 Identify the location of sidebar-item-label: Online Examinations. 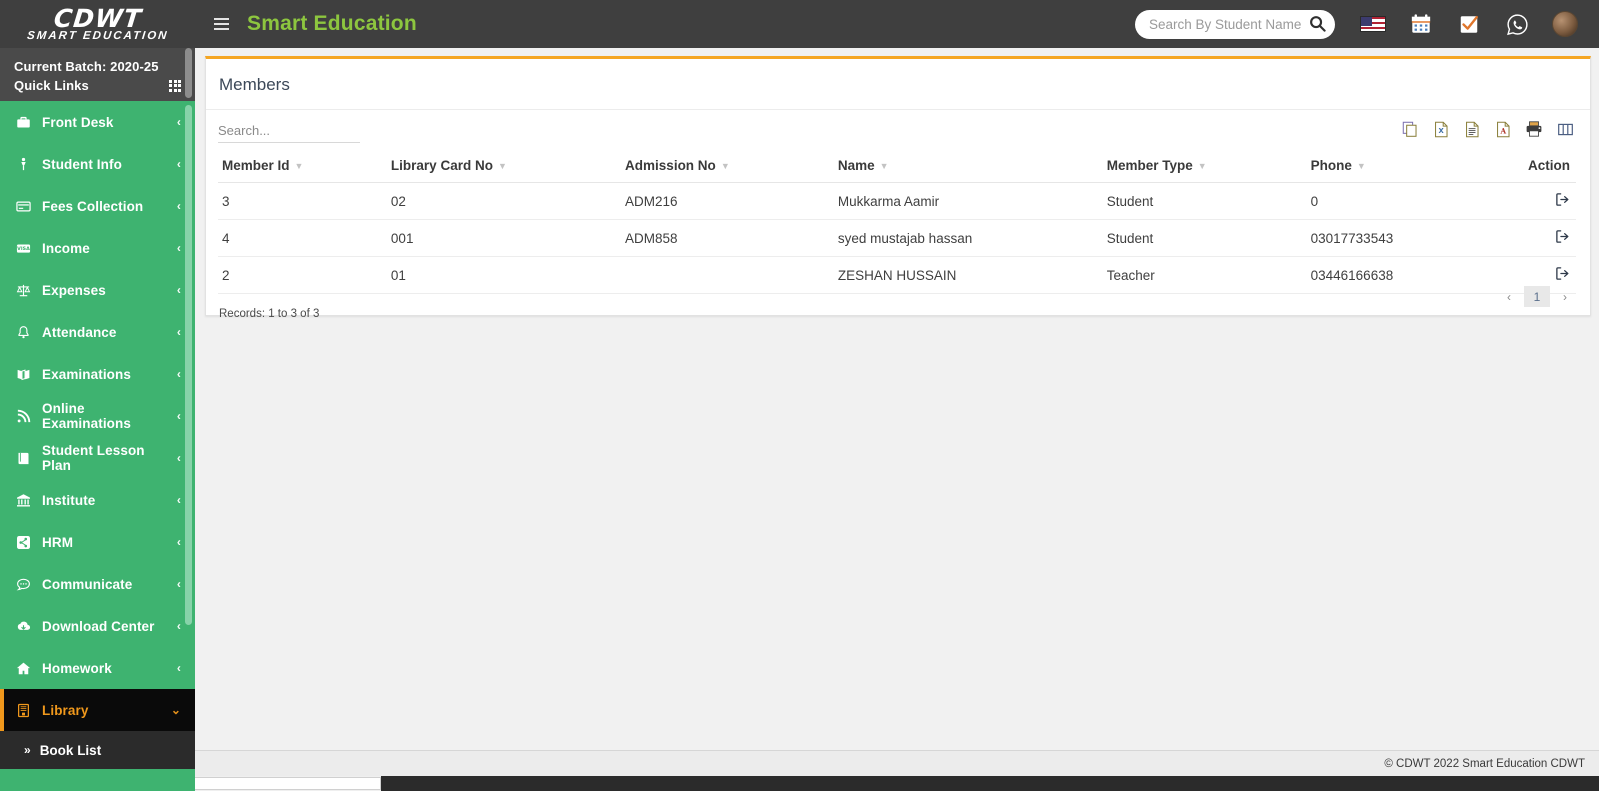
(86, 416).